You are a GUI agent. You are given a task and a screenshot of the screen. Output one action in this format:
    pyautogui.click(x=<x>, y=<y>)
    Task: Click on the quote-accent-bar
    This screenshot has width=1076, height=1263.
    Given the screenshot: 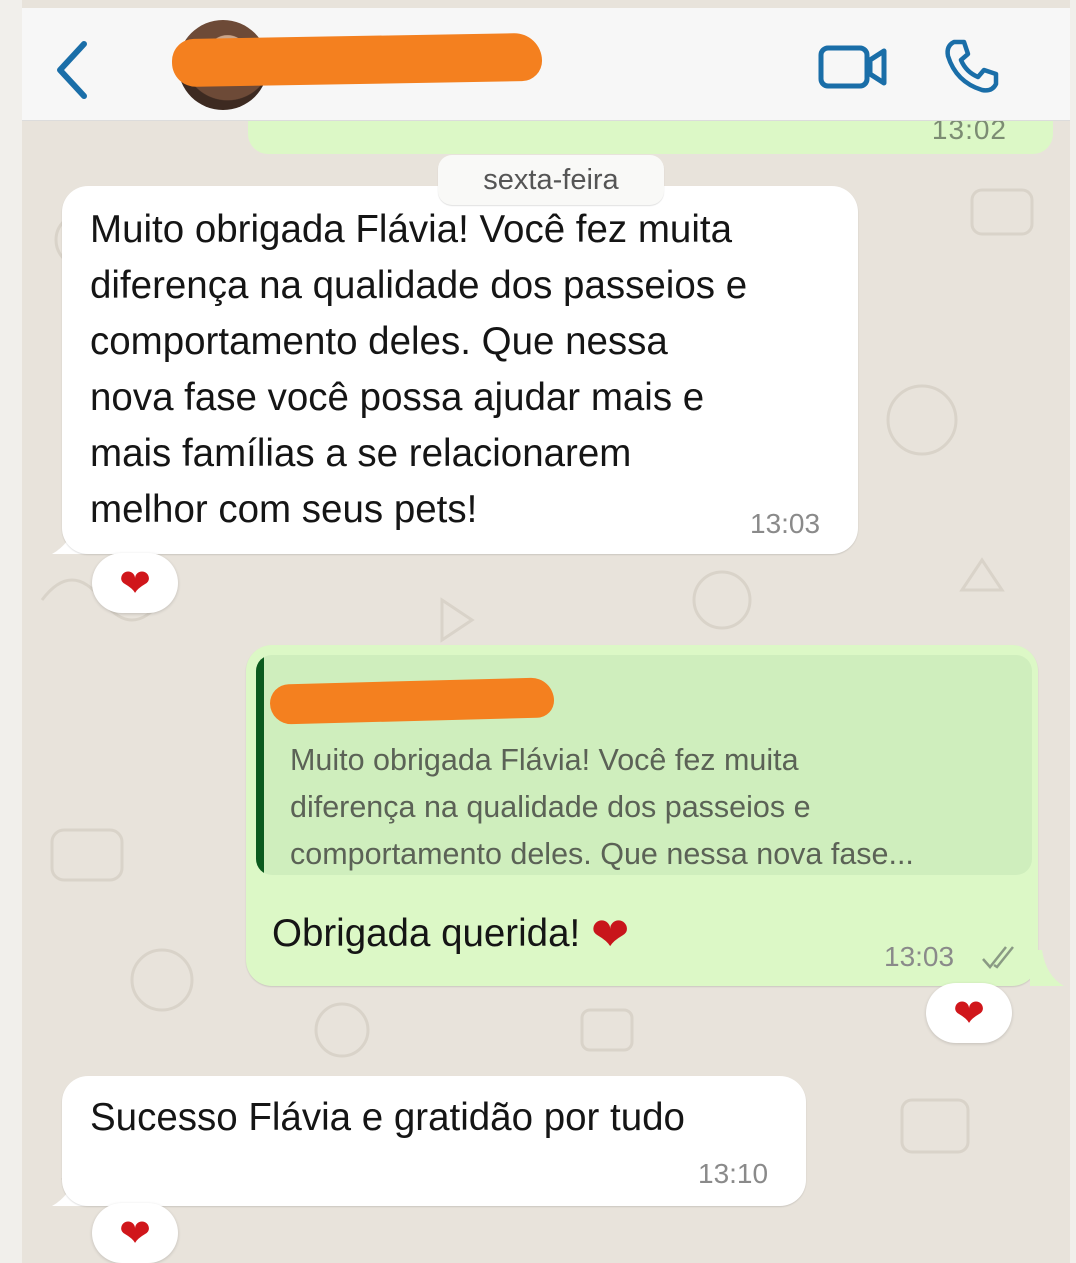 What is the action you would take?
    pyautogui.click(x=260, y=765)
    